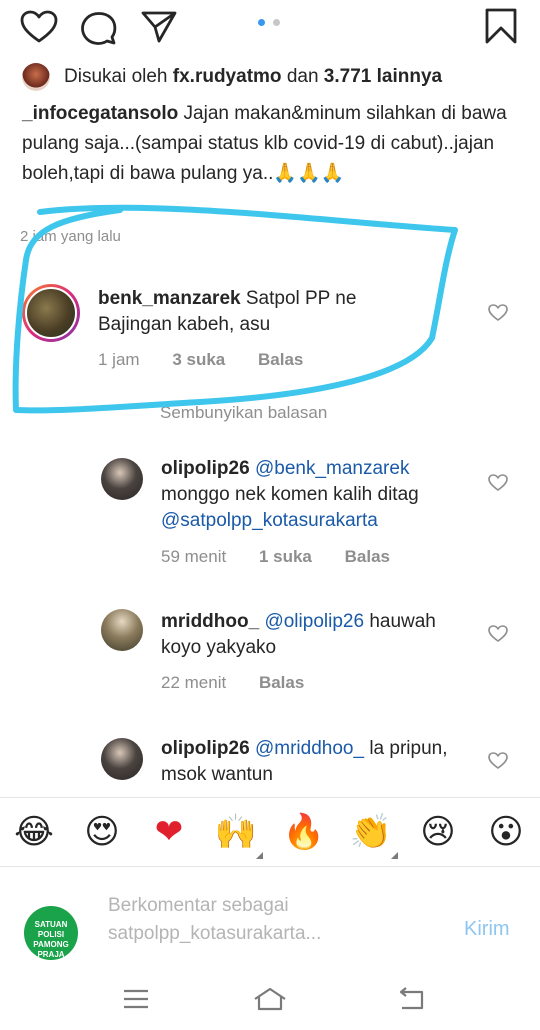 This screenshot has height=1030, width=540. What do you see at coordinates (276, 22) in the screenshot?
I see `carousel-dot` at bounding box center [276, 22].